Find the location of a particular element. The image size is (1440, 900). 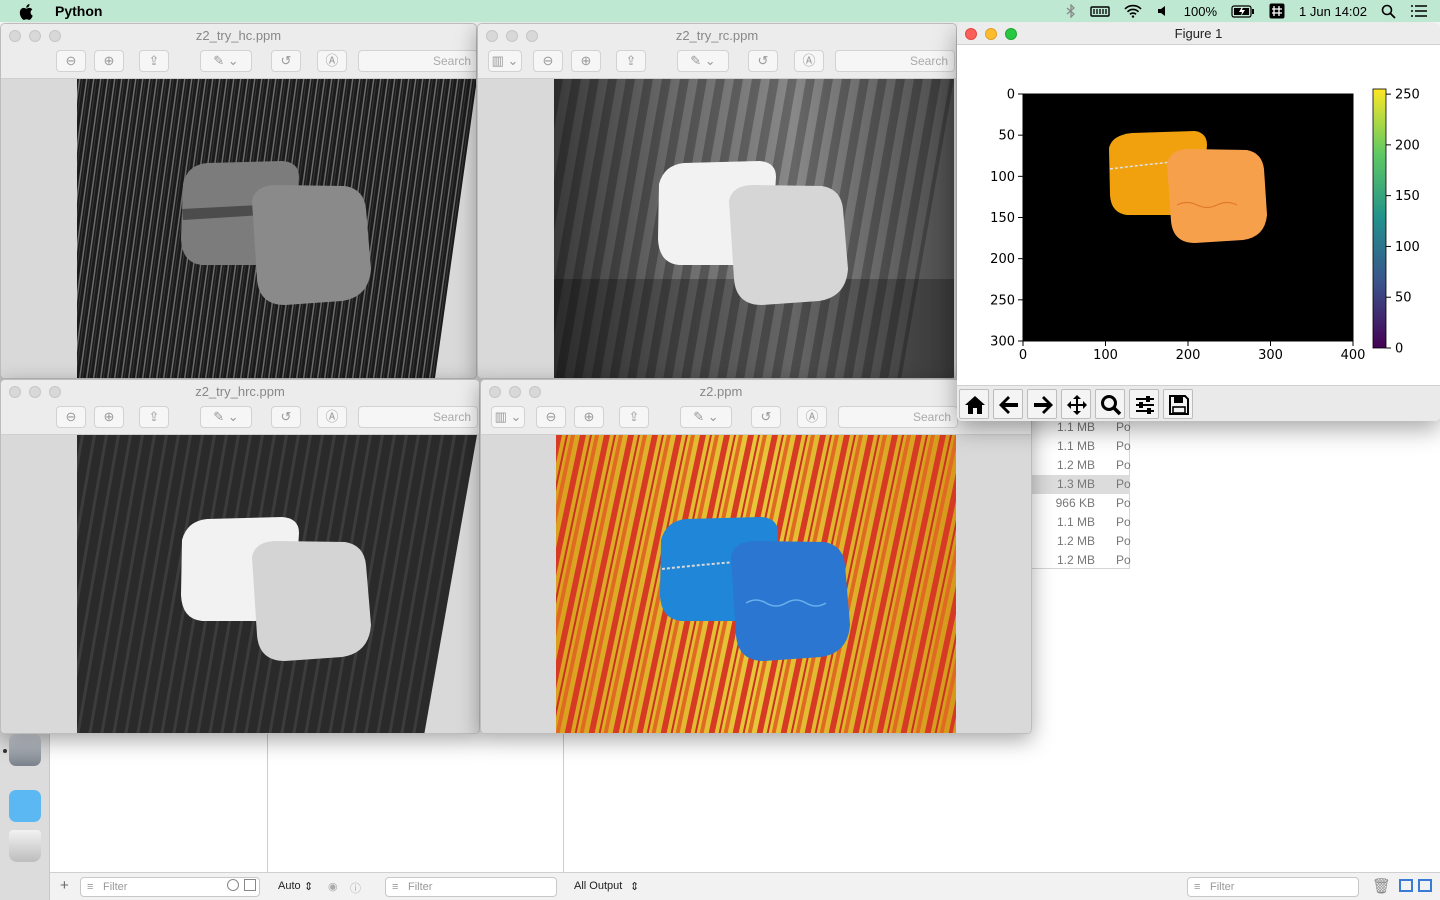

scope-icon is located at coordinates (250, 885).